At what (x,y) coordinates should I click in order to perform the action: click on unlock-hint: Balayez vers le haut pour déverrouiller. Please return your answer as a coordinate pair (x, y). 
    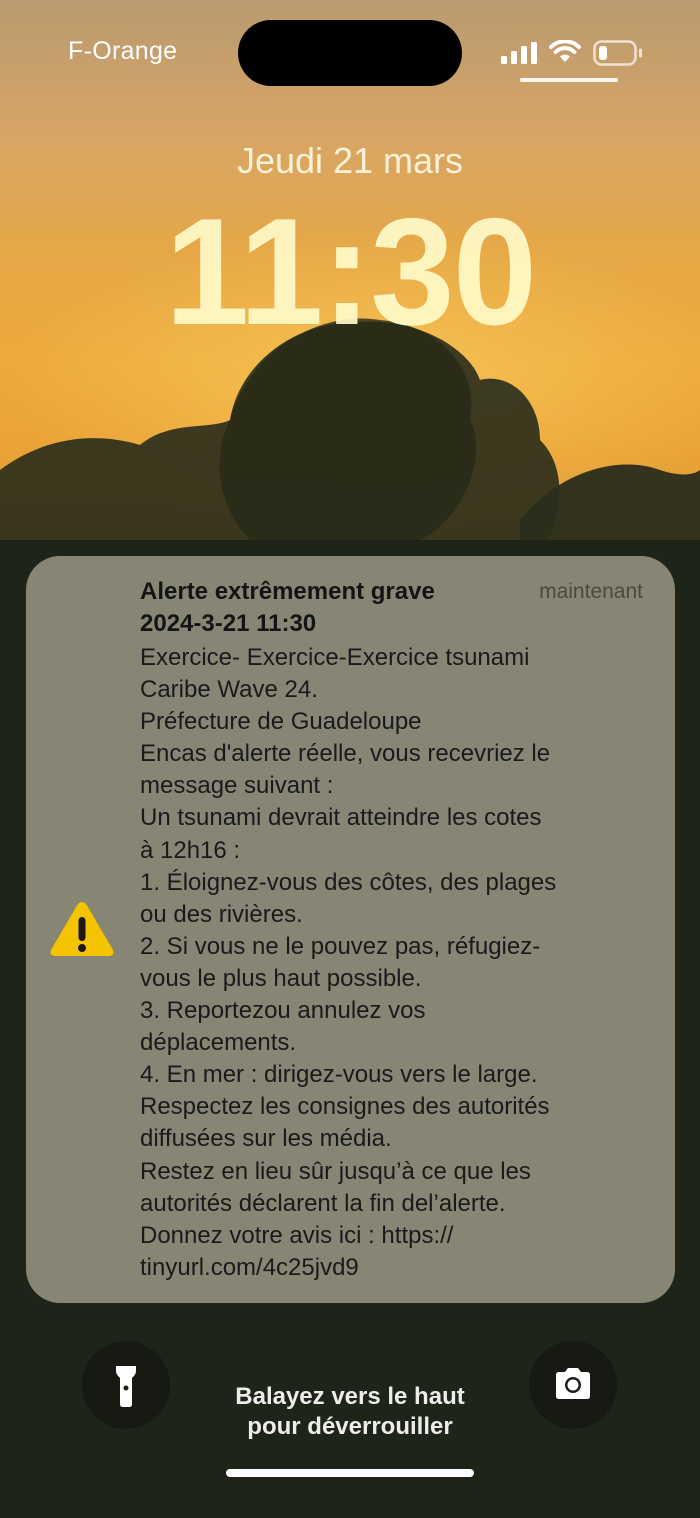
    Looking at the image, I should click on (350, 1412).